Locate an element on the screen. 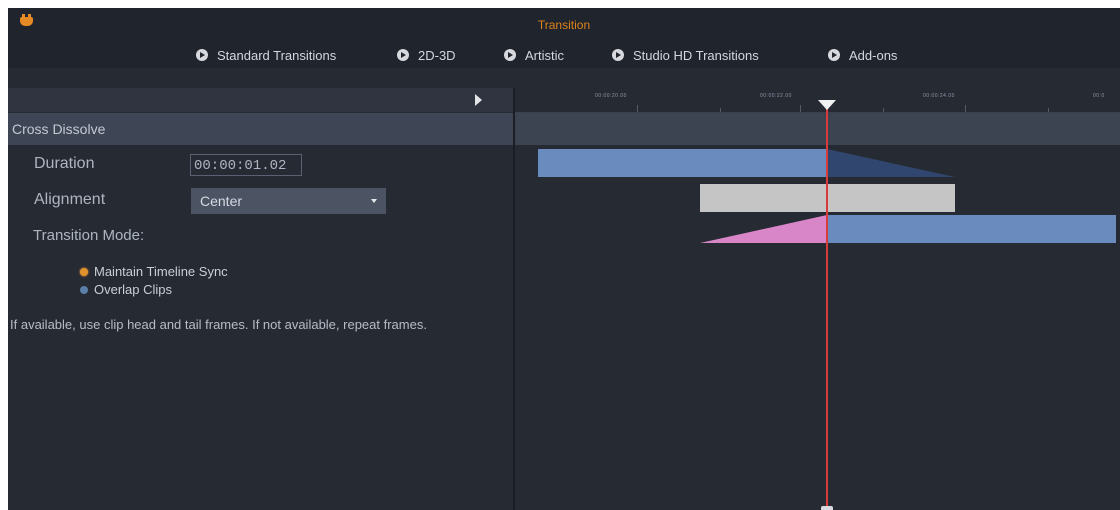  alignment-select: Center is located at coordinates (288, 201).